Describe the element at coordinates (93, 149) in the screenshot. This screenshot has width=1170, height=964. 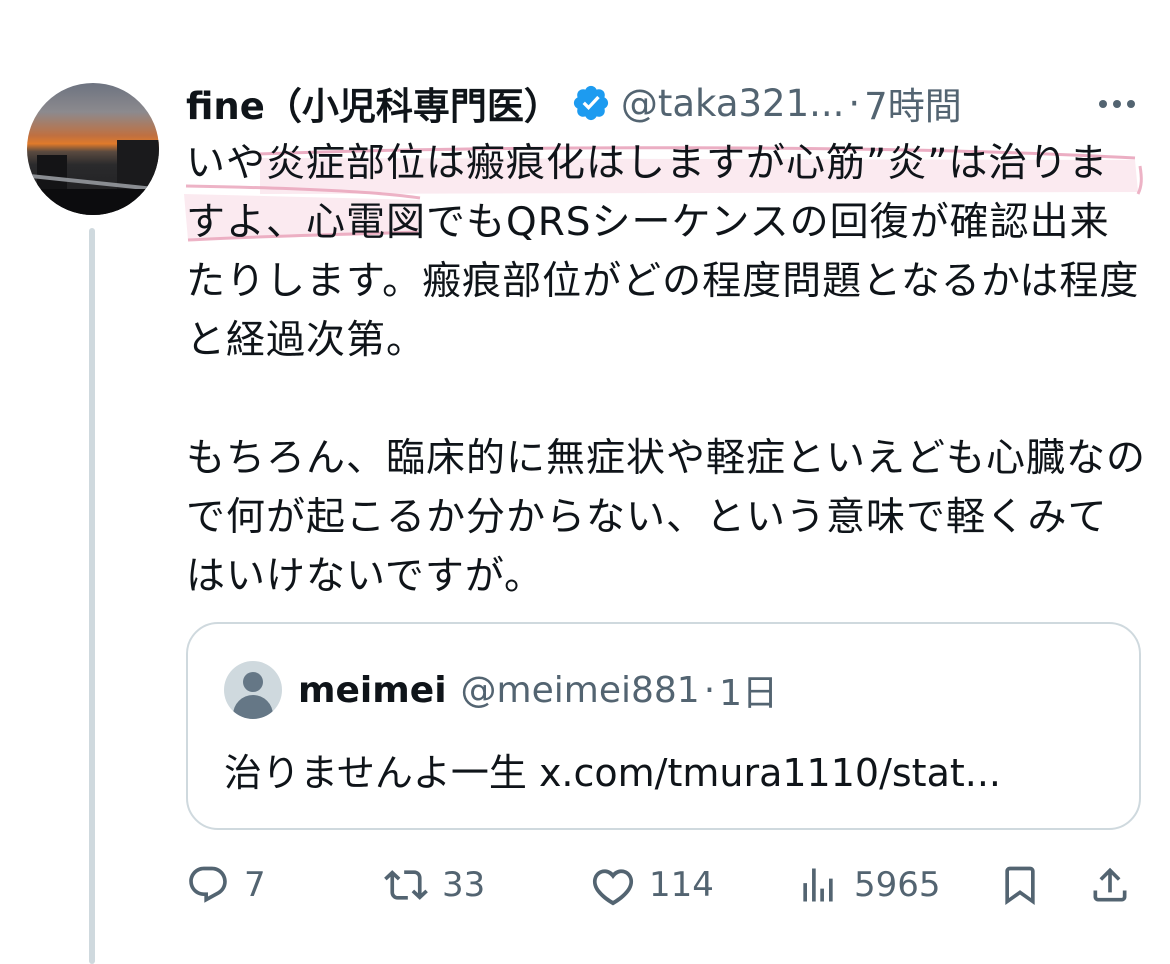
I see `author-avatar` at that location.